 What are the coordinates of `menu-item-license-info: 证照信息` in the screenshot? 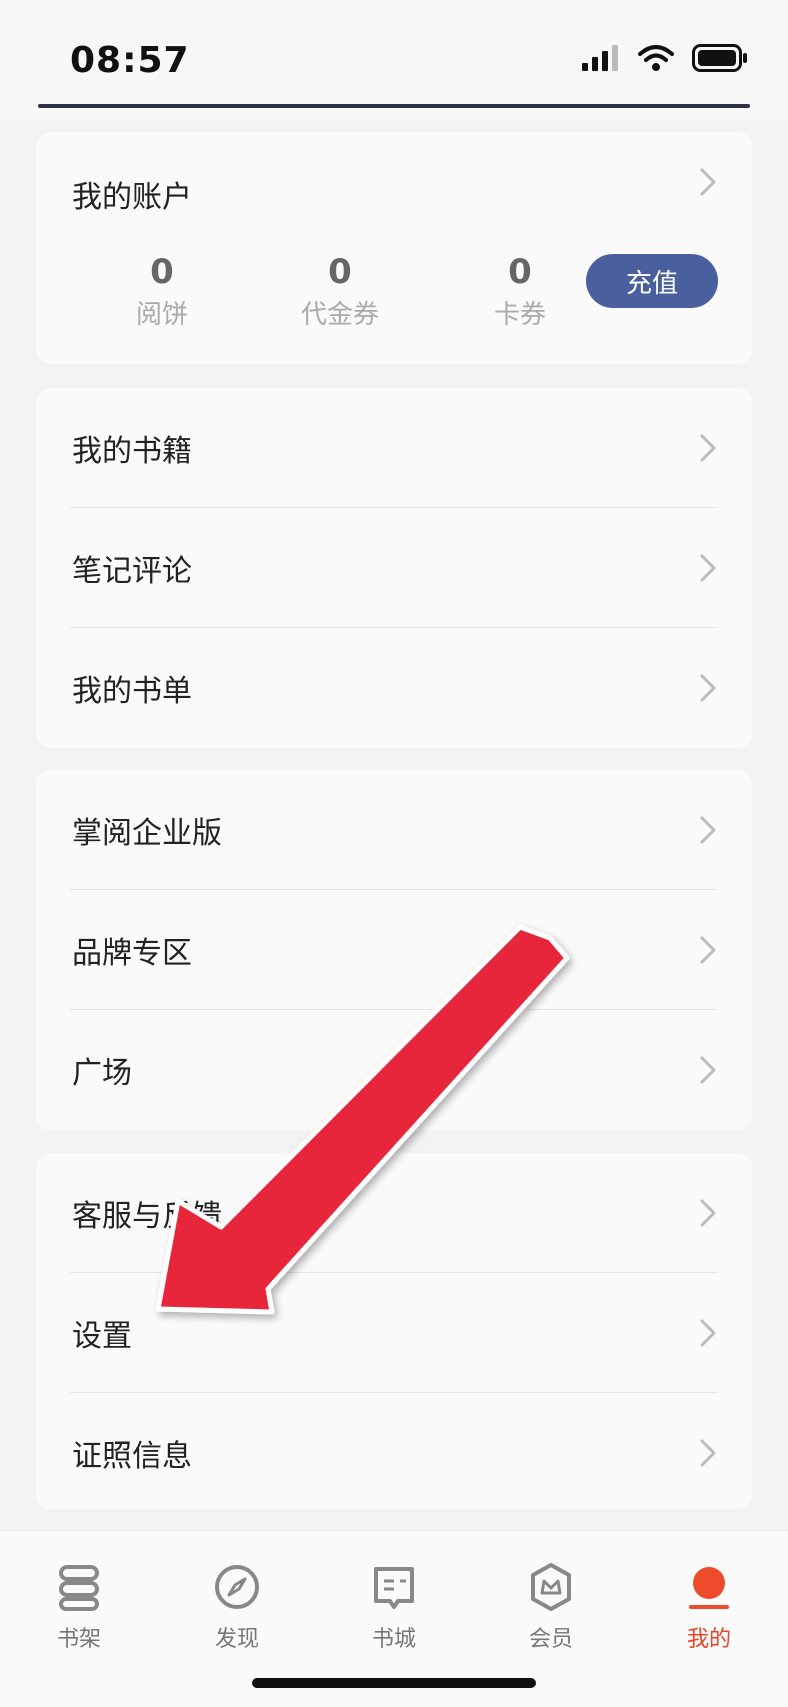 It's located at (394, 1453).